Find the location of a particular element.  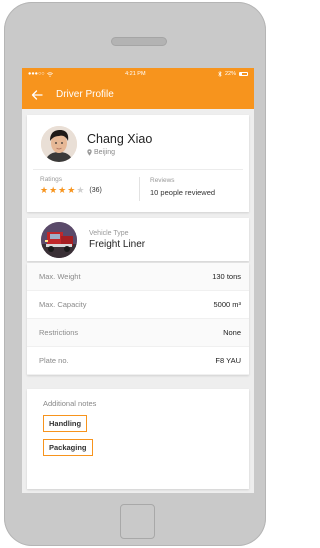

driver-avatar is located at coordinates (59, 143).